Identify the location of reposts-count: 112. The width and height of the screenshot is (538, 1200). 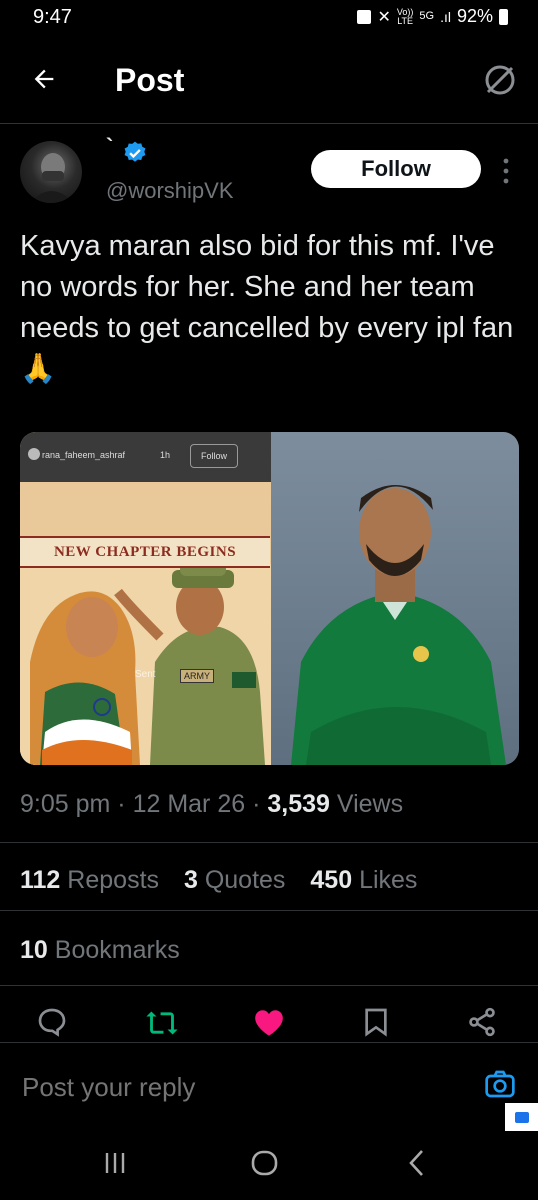
(40, 880).